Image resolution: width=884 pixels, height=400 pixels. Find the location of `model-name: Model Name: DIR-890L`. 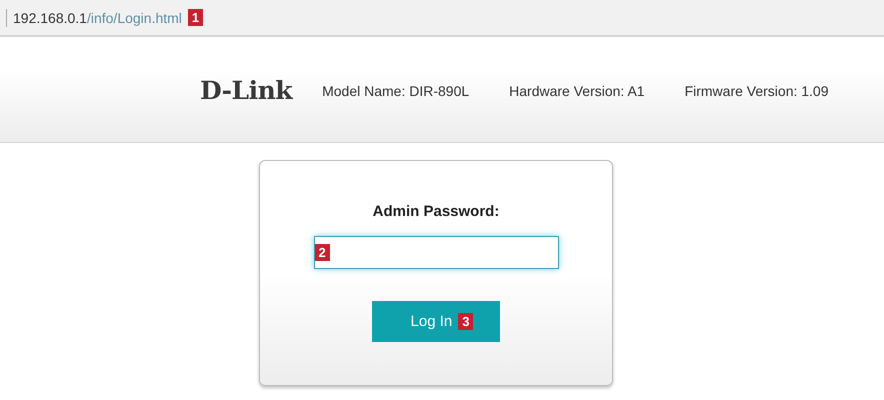

model-name: Model Name: DIR-890L is located at coordinates (396, 90).